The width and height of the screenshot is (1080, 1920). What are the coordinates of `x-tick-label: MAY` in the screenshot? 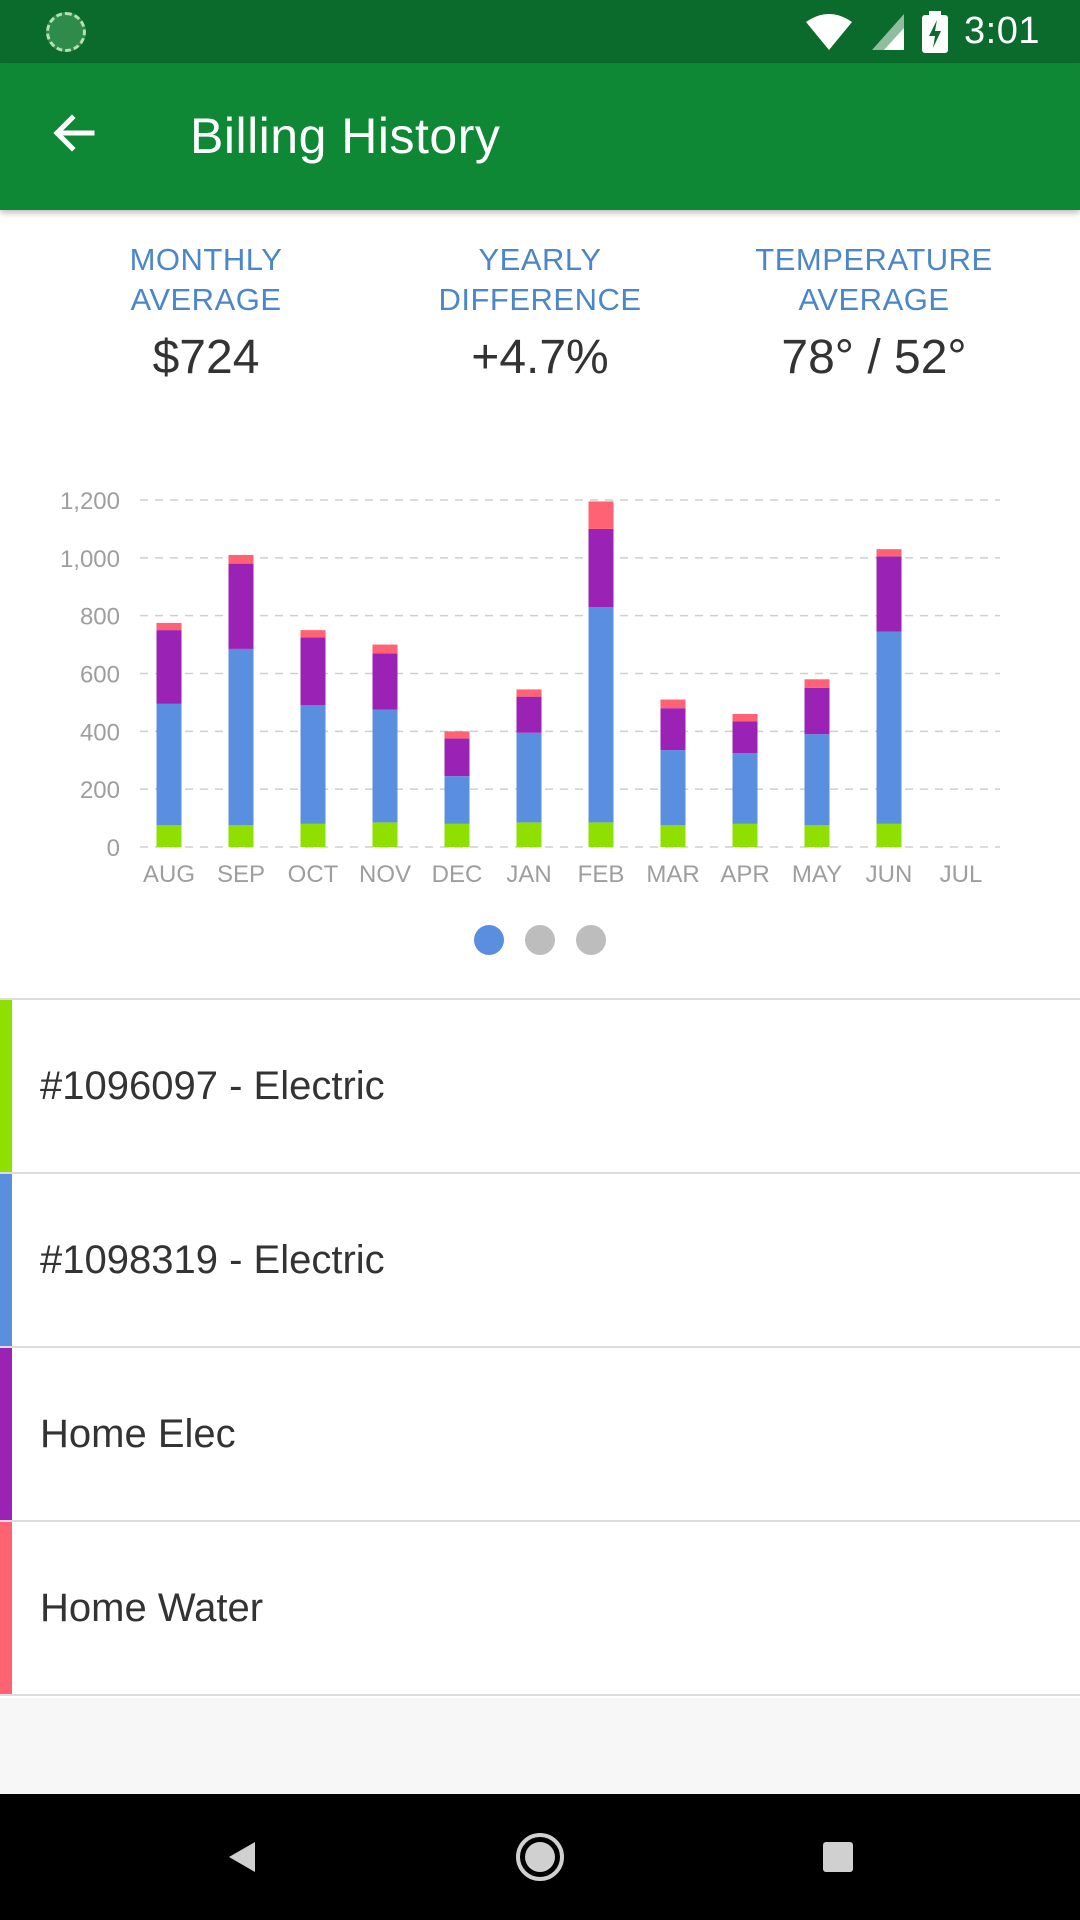 It's located at (817, 874).